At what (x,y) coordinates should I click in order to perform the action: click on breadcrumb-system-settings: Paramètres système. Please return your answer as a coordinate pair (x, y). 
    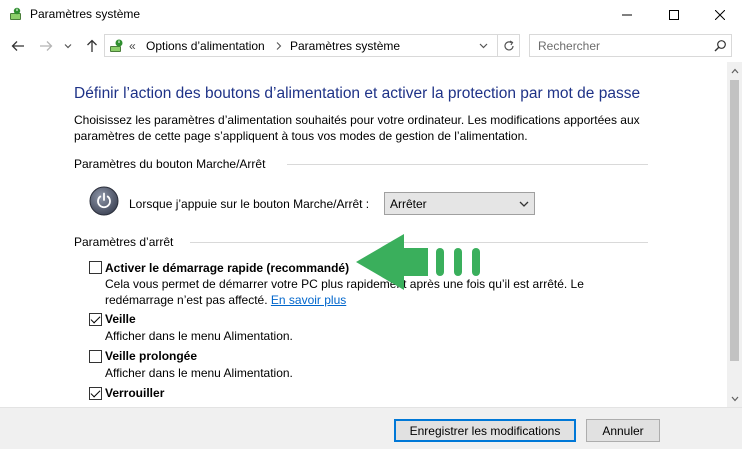
    Looking at the image, I should click on (345, 46).